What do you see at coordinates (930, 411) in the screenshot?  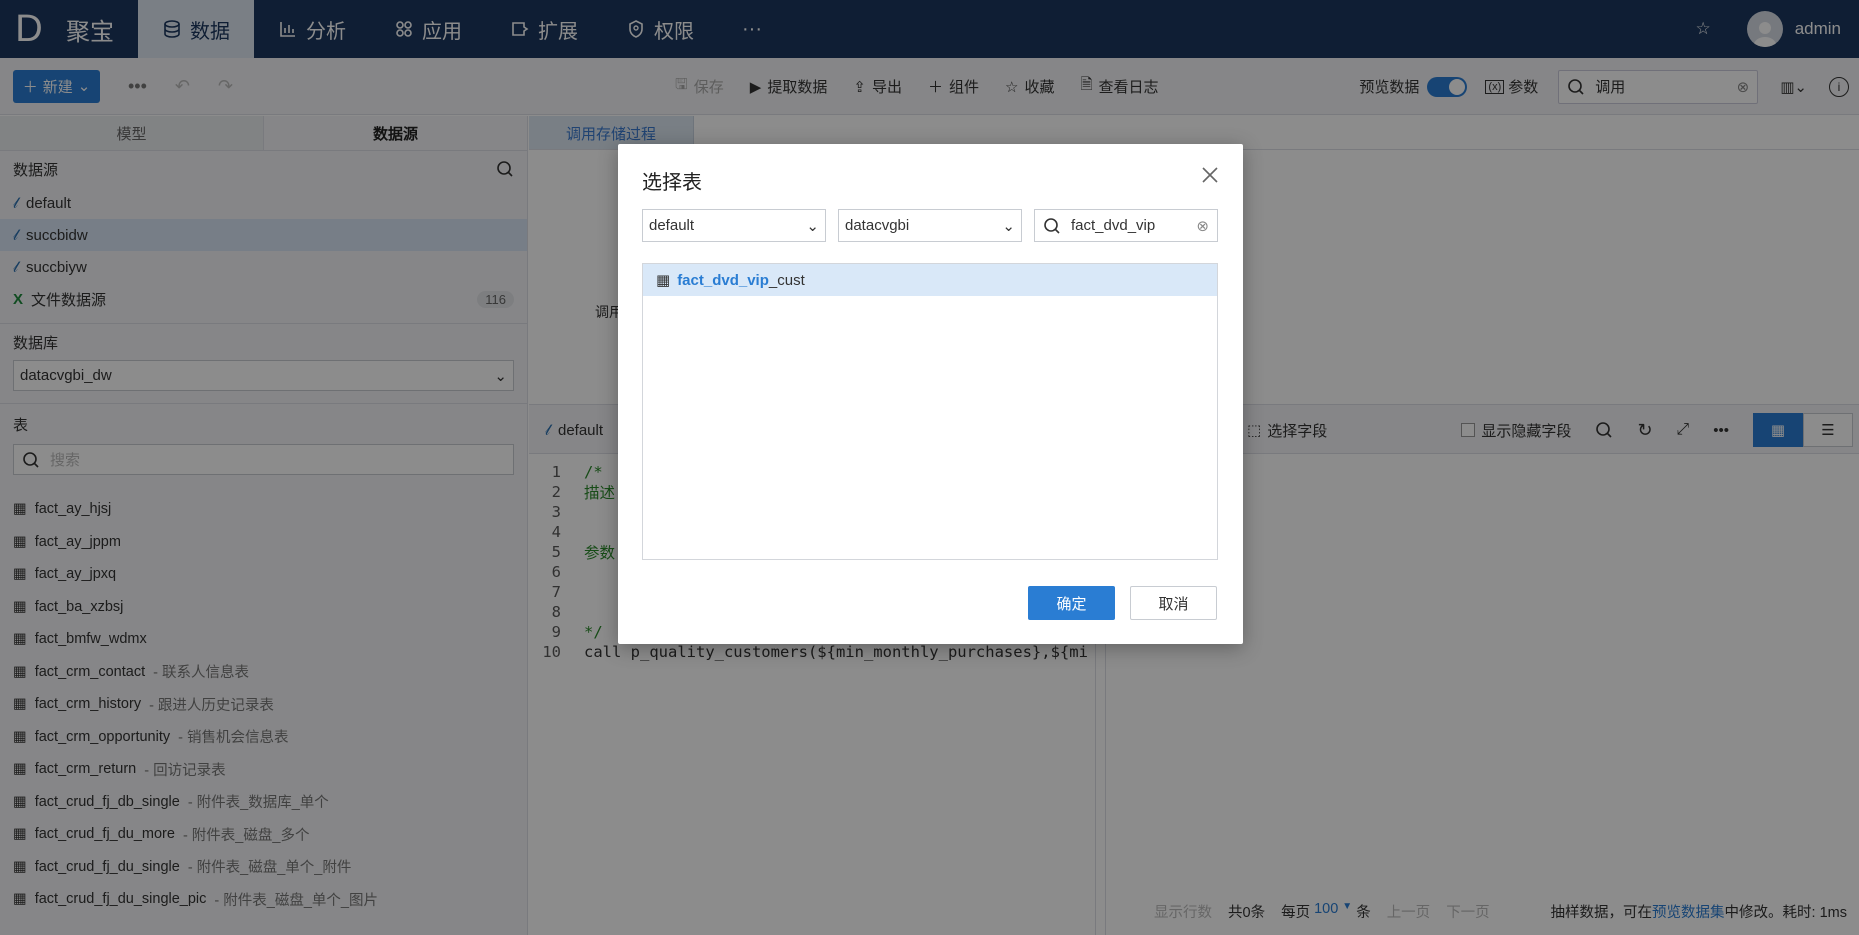 I see `table-result-list: ▦ fact_dvd_vip_cust` at bounding box center [930, 411].